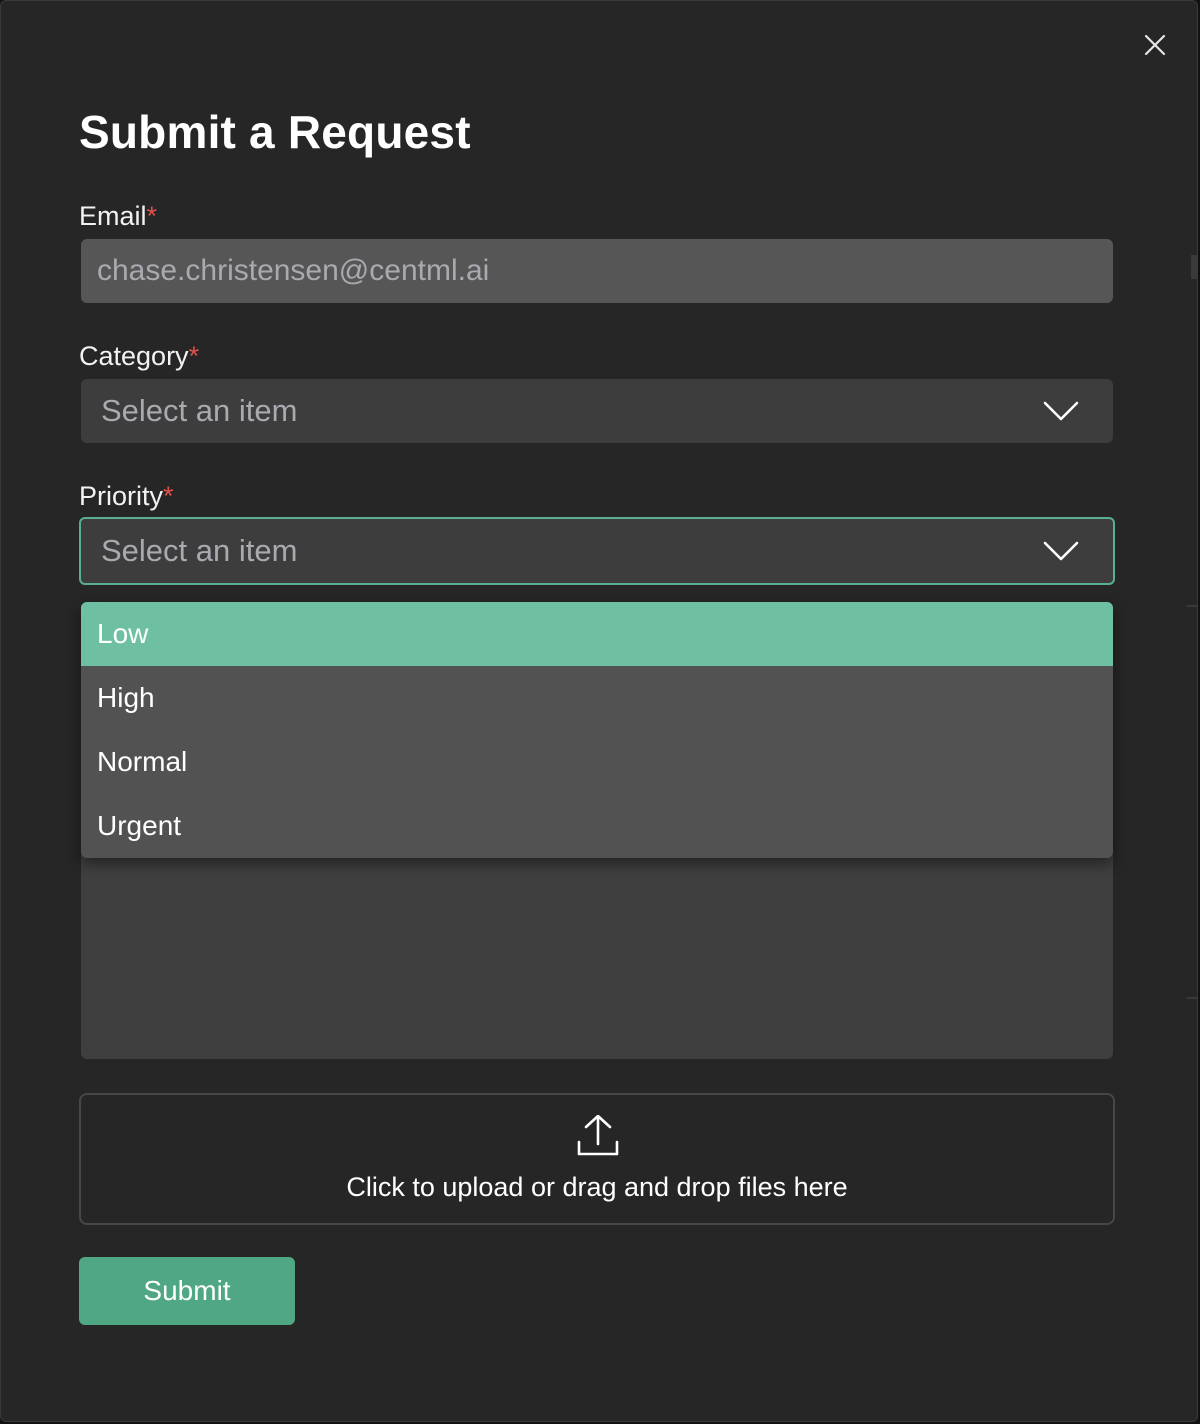 The width and height of the screenshot is (1200, 1424). Describe the element at coordinates (597, 826) in the screenshot. I see `priority-option-urgent: Urgent` at that location.